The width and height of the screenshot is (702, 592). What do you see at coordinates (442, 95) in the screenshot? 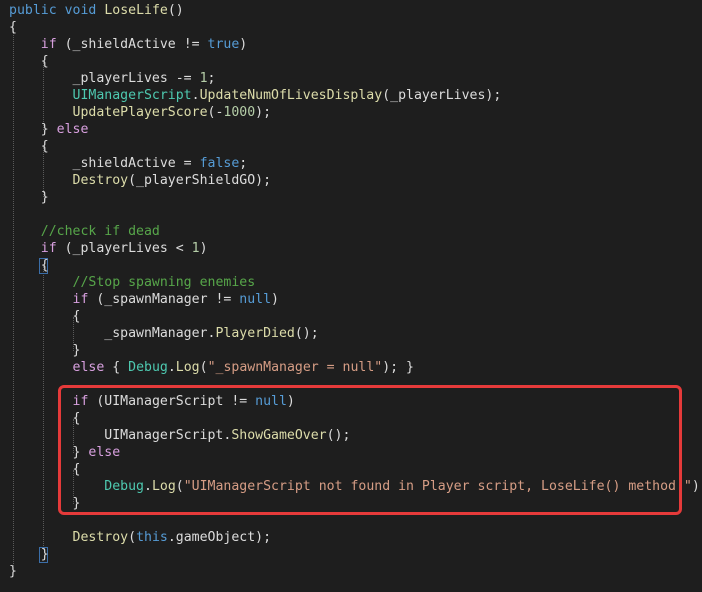
I see `code-text: (_playerLives);` at bounding box center [442, 95].